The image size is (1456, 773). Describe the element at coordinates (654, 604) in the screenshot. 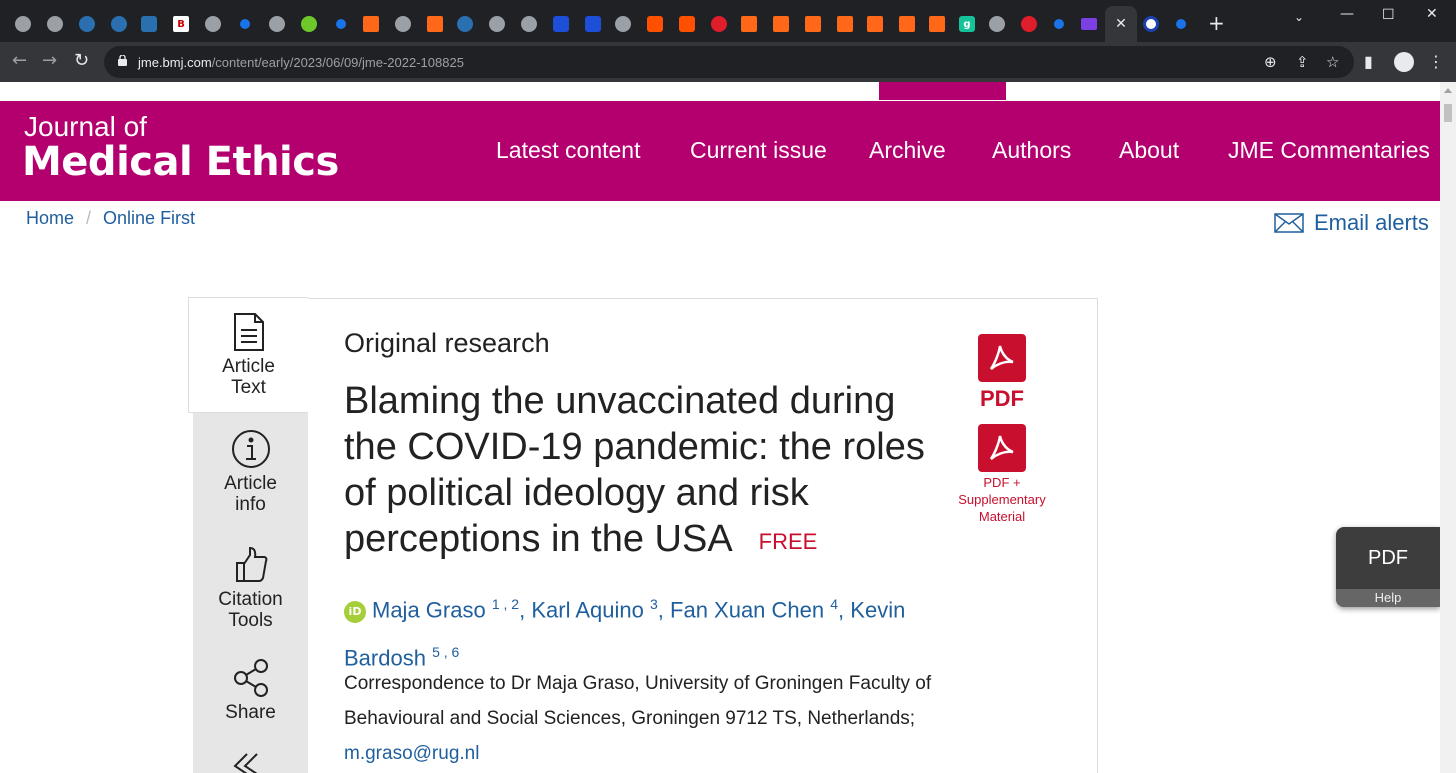

I see `affiliation-ref: 3` at that location.